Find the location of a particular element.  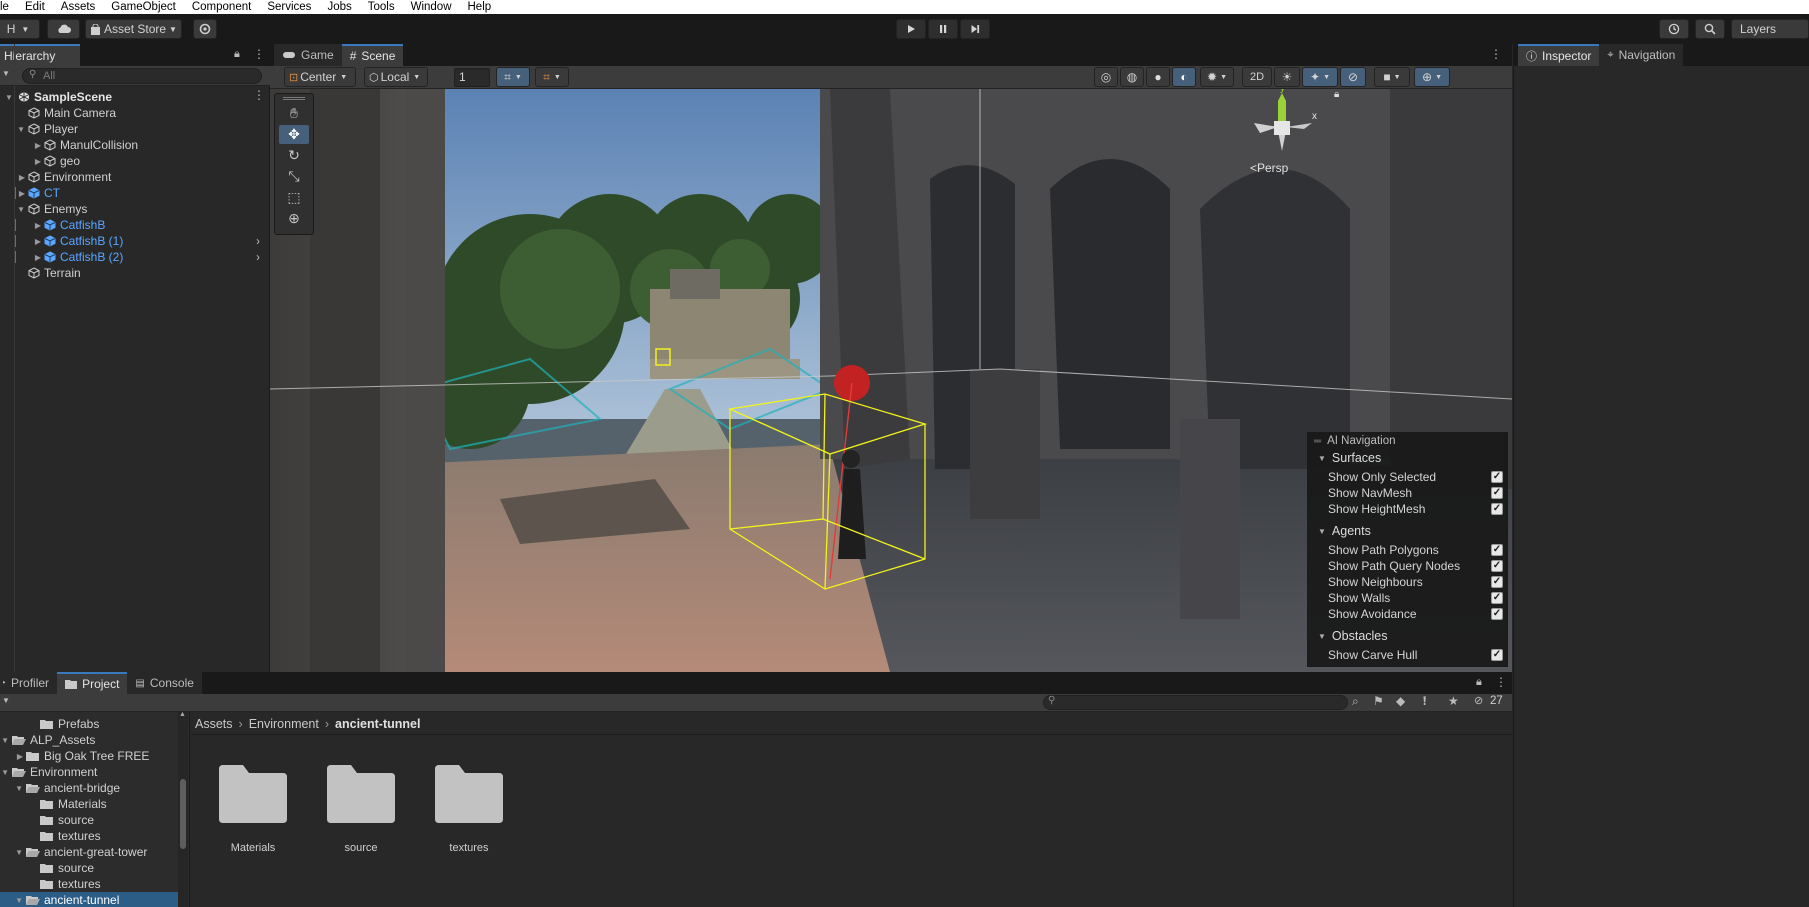

grid-size-field: 1 is located at coordinates (472, 77).